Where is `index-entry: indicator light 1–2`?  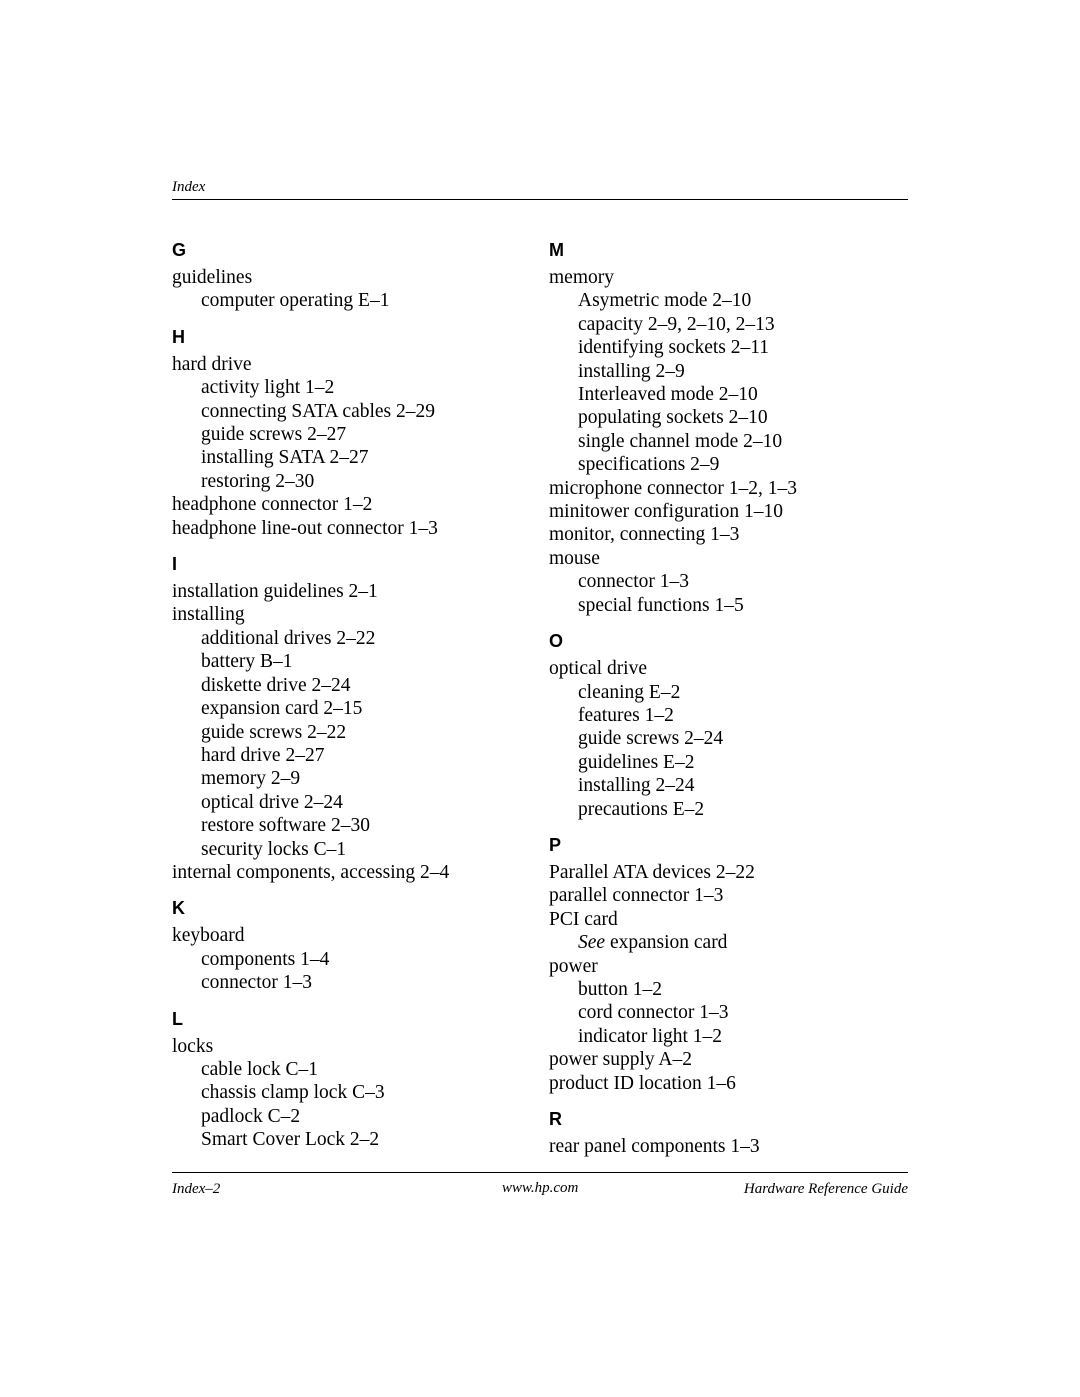 index-entry: indicator light 1–2 is located at coordinates (650, 1036).